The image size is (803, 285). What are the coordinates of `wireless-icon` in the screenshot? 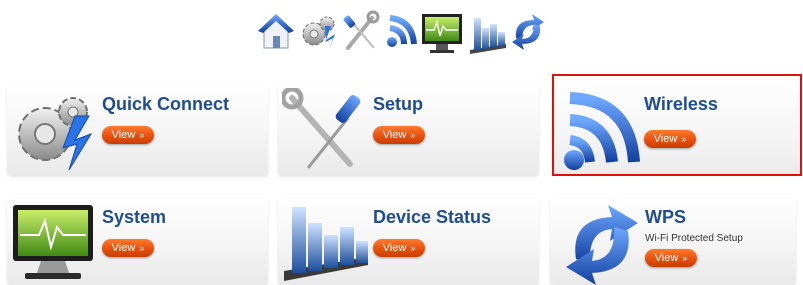 It's located at (402, 32).